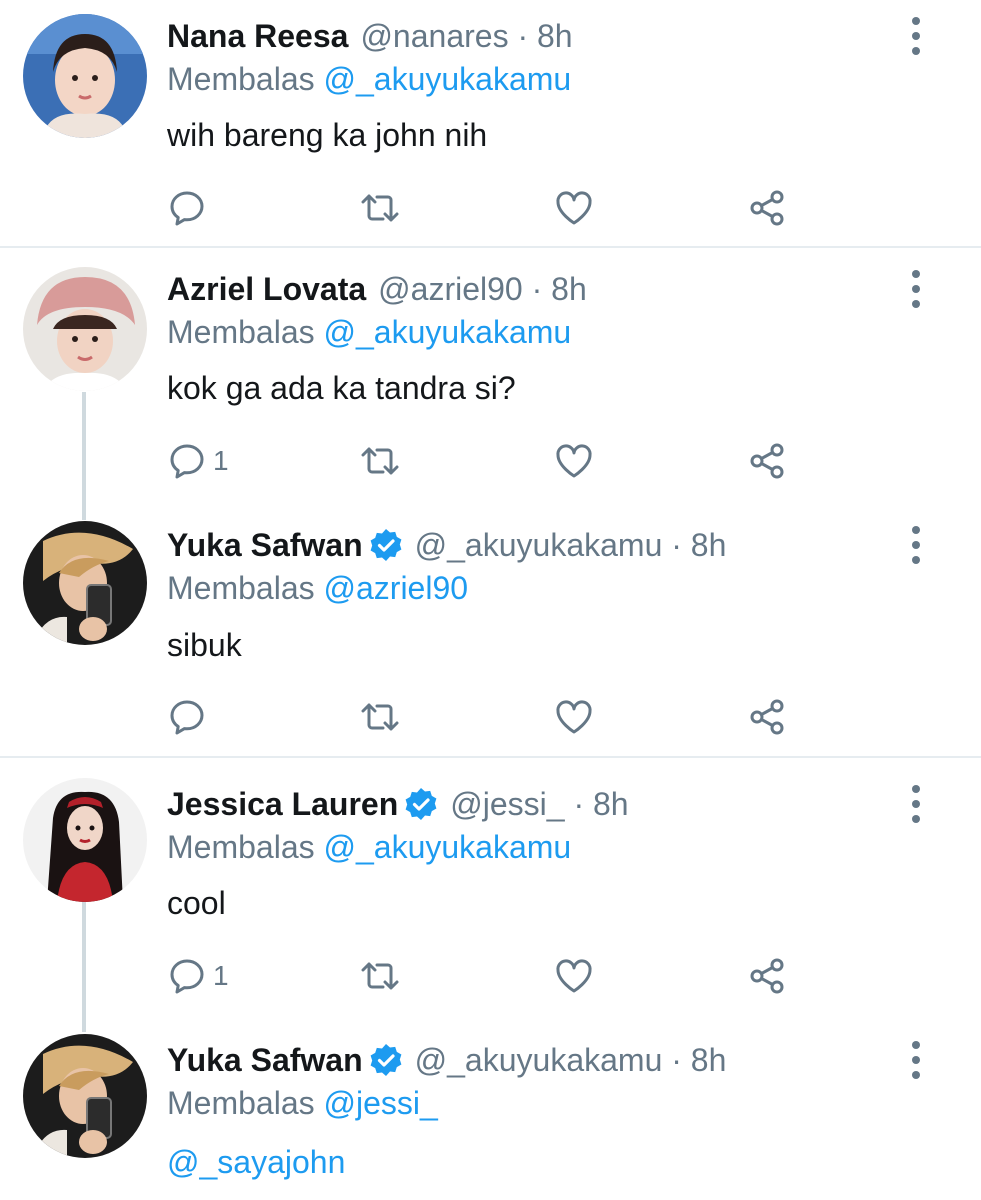 The height and width of the screenshot is (1200, 981). What do you see at coordinates (196, 903) in the screenshot?
I see `tweet-text: cool` at bounding box center [196, 903].